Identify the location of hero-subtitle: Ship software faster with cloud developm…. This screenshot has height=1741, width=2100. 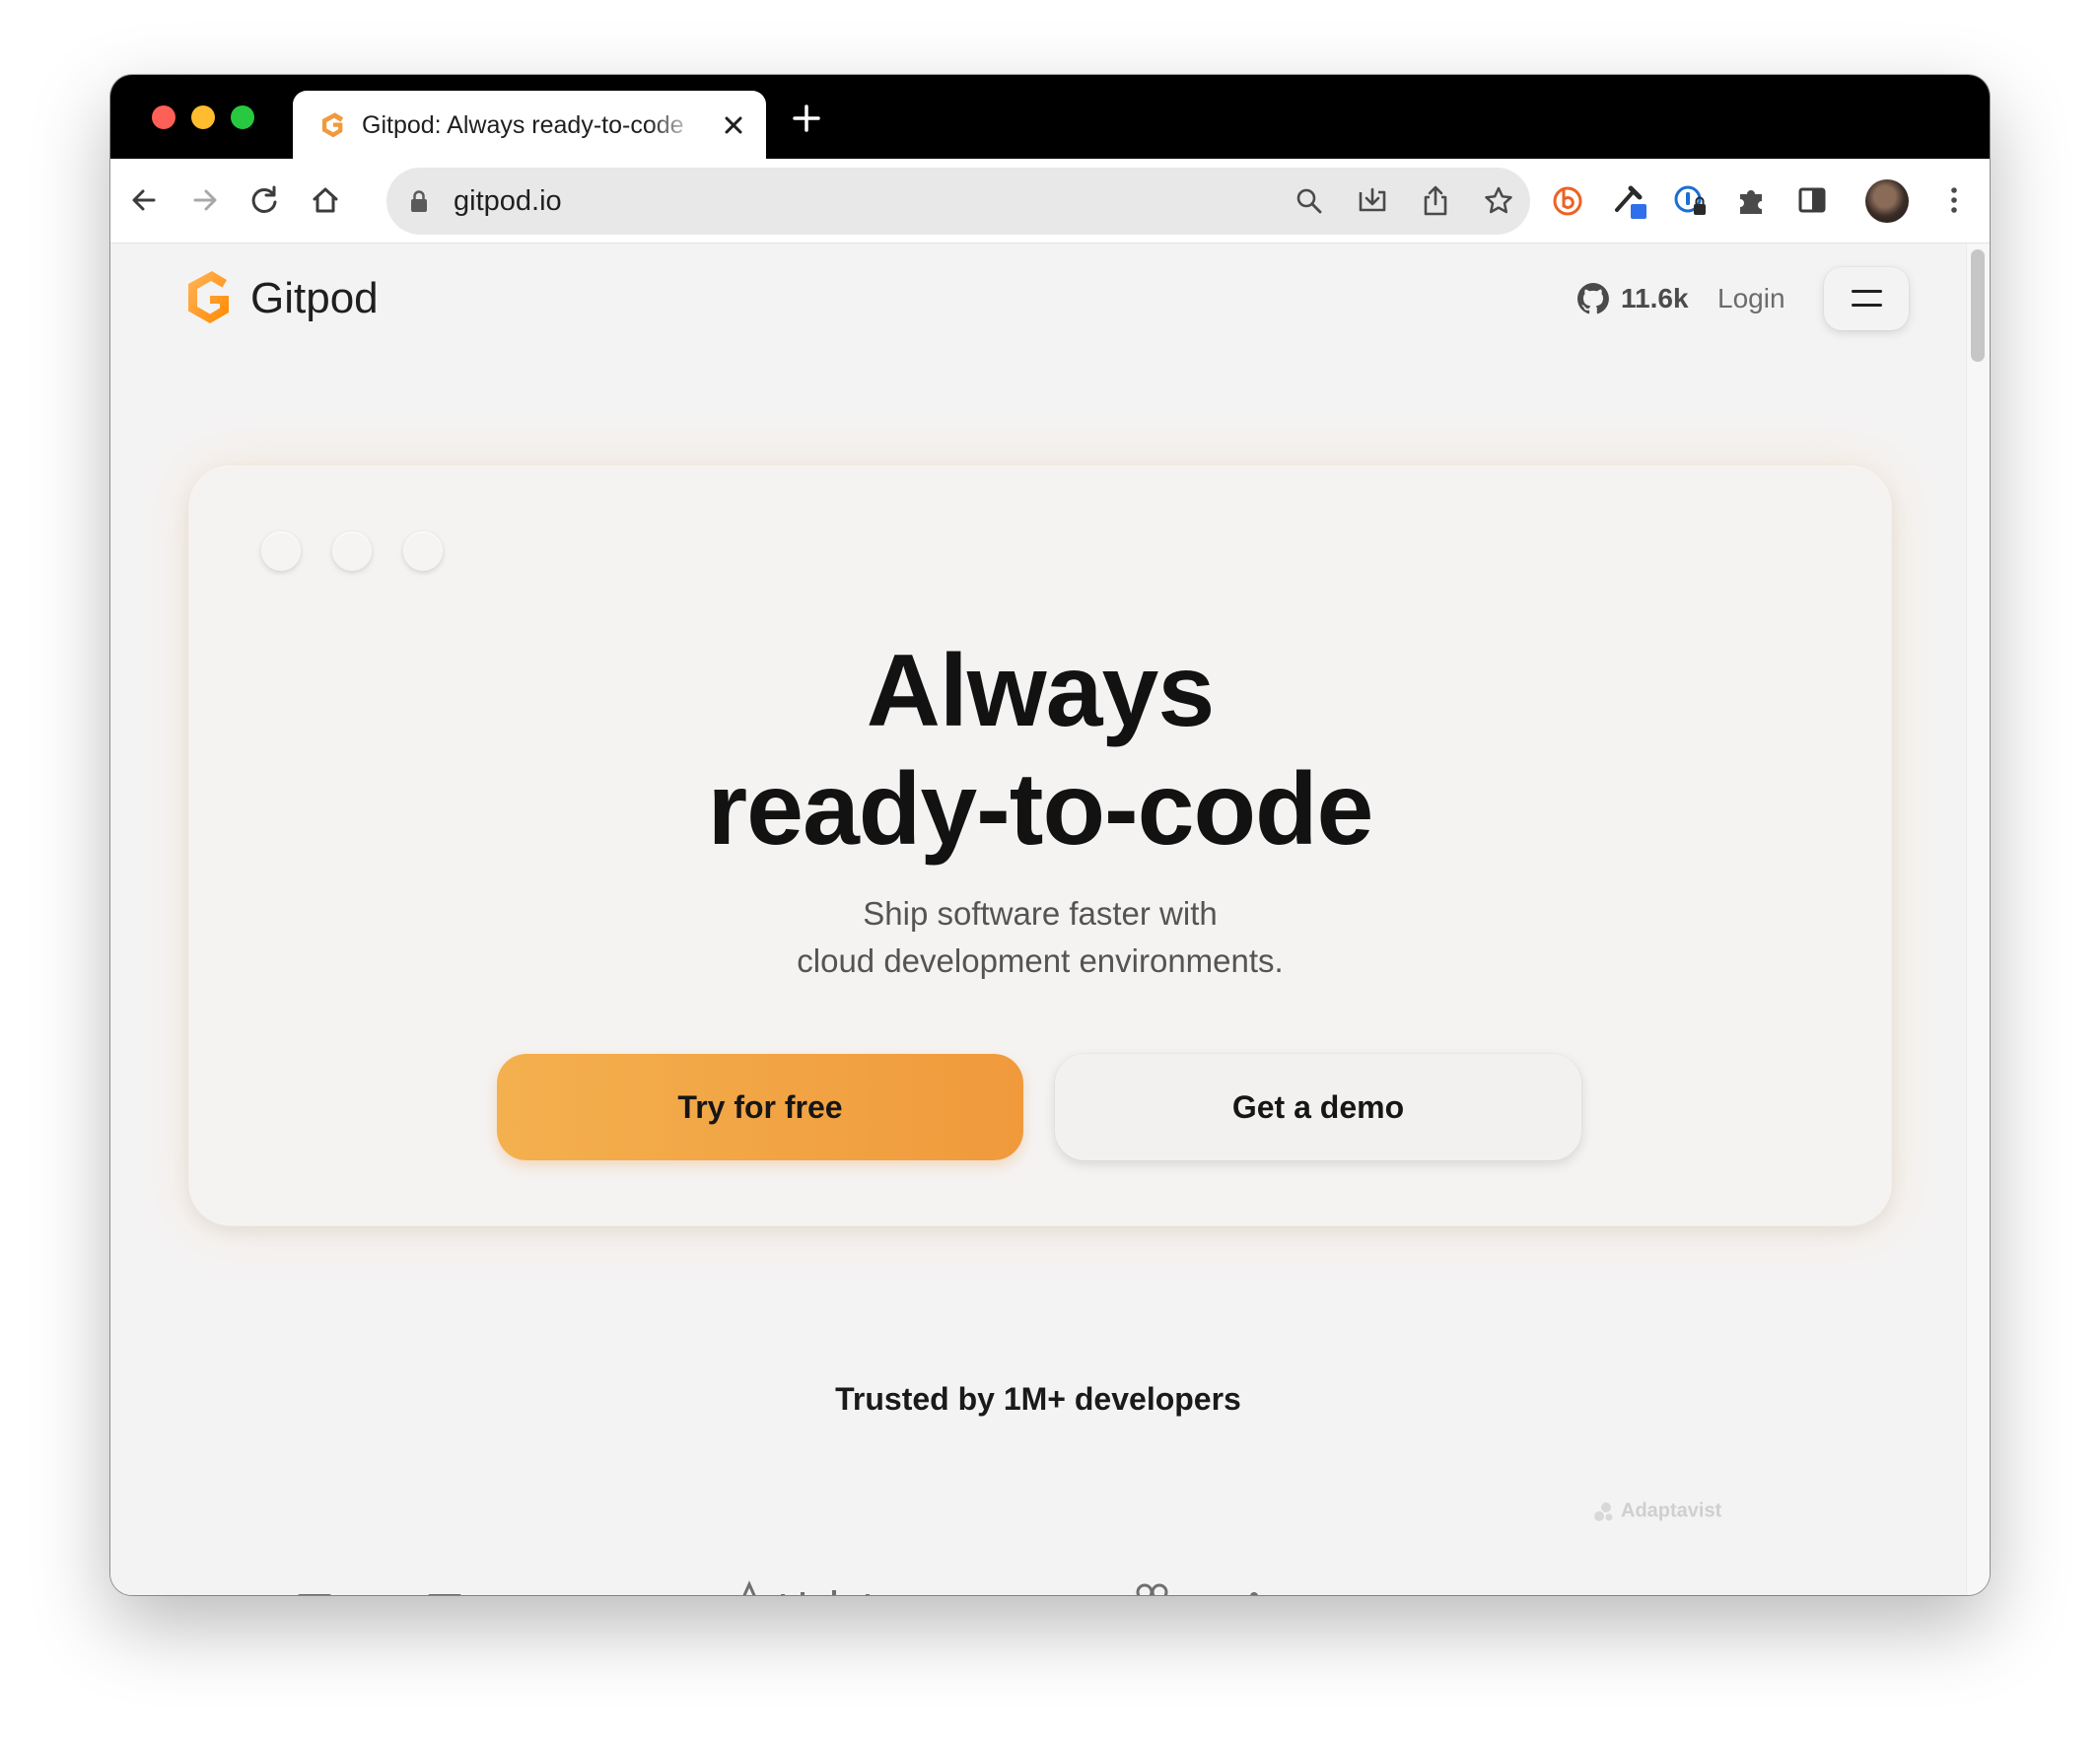
(1040, 938).